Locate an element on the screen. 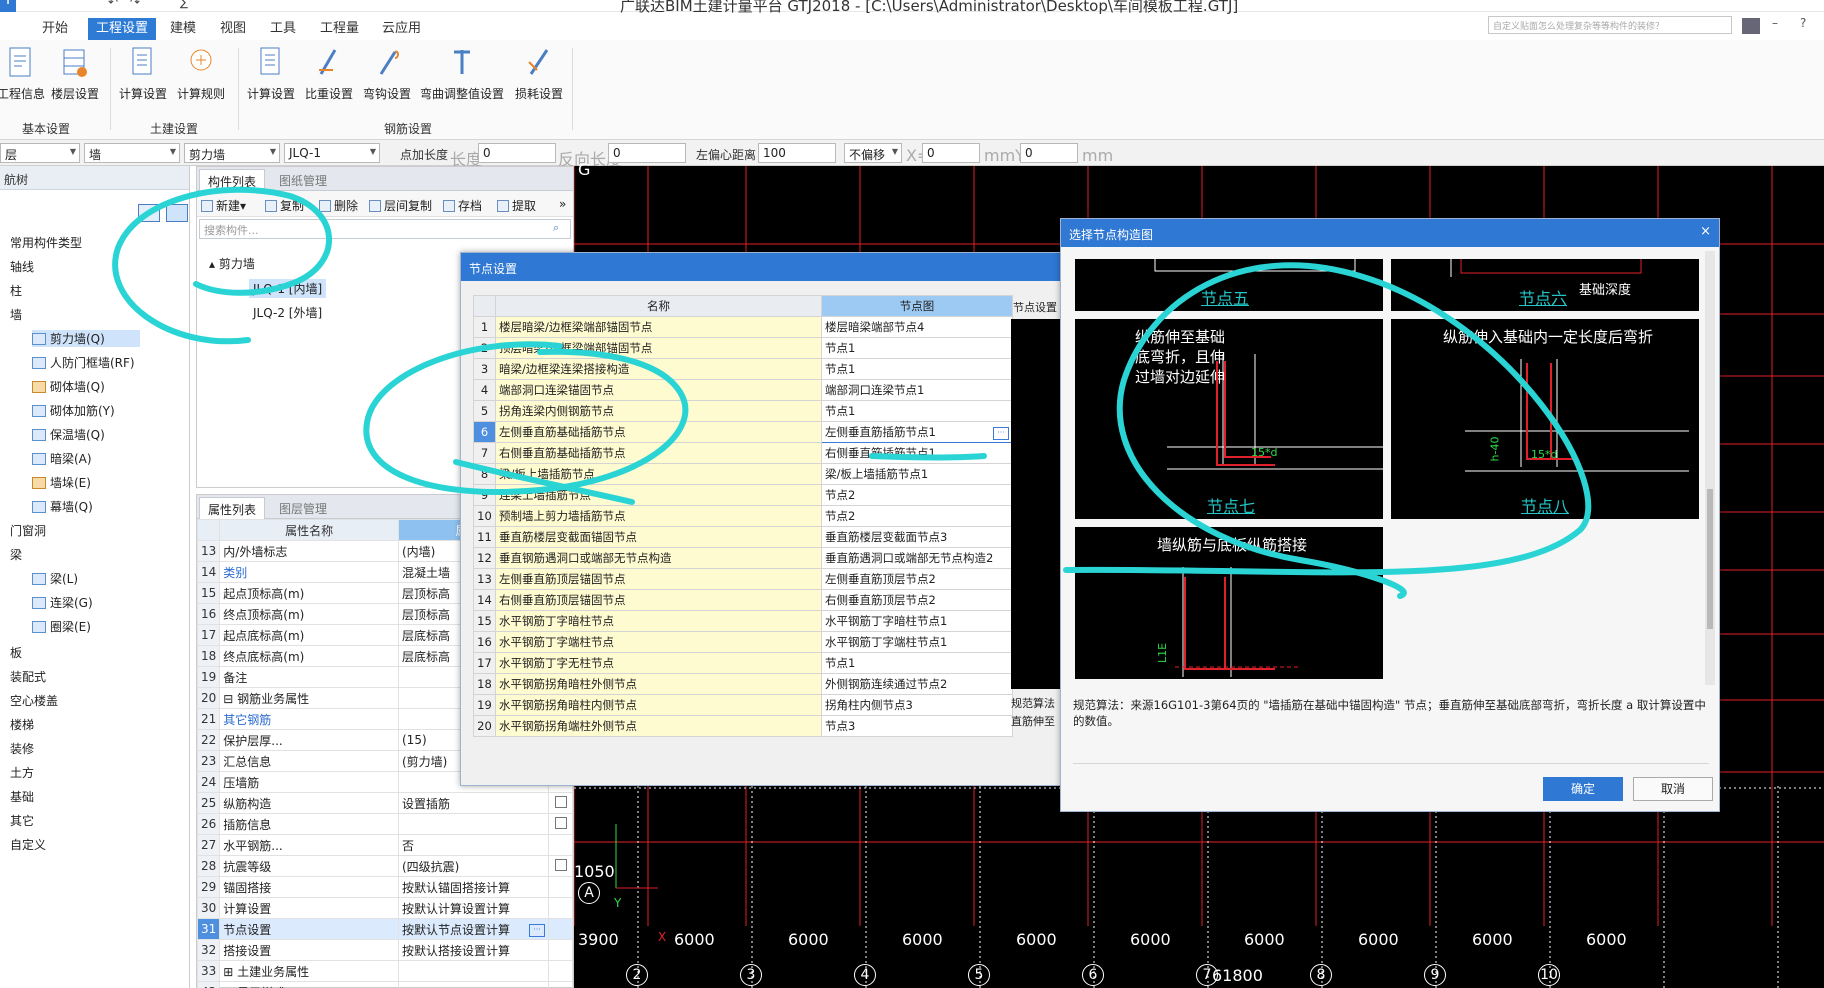 The width and height of the screenshot is (1824, 988). view-toggle-list-icon is located at coordinates (149, 213).